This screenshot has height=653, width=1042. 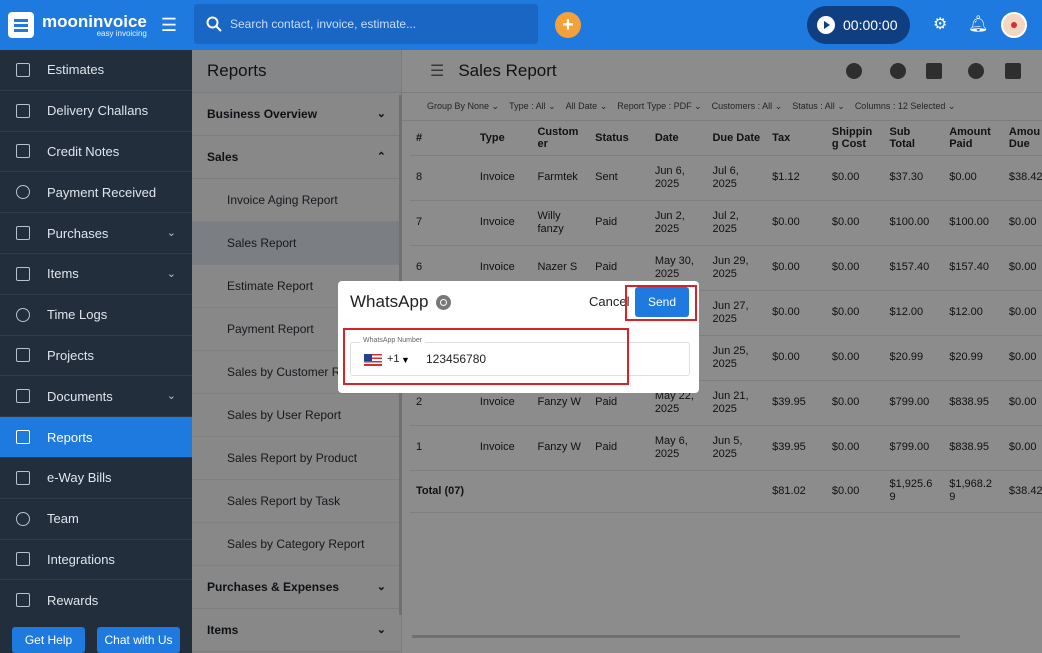 I want to click on send-button: Send, so click(x=662, y=302).